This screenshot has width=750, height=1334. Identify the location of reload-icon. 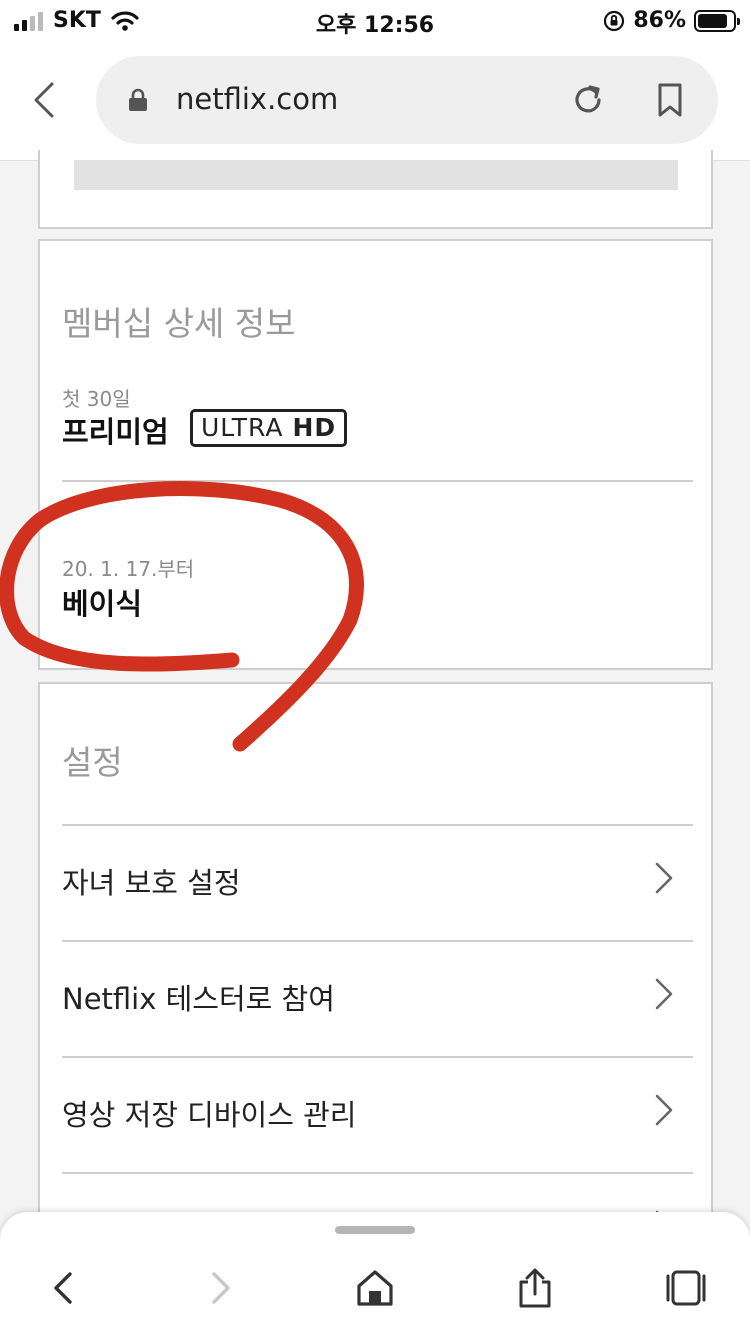
(588, 100).